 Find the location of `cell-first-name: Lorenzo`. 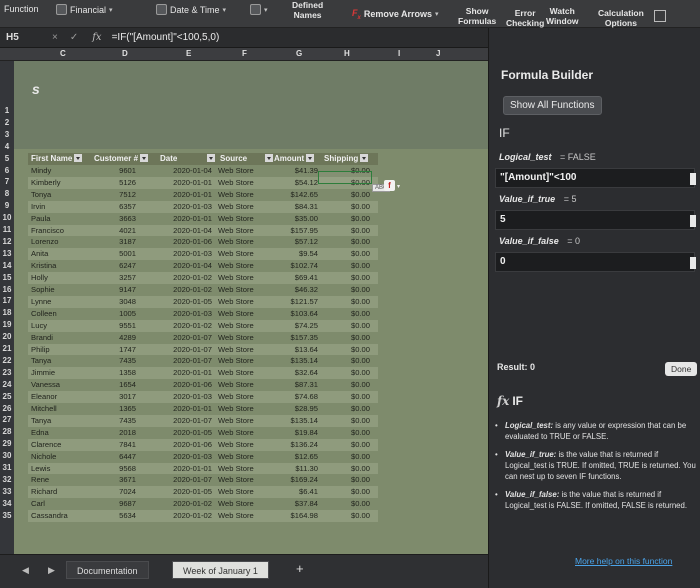

cell-first-name: Lorenzo is located at coordinates (61, 241).